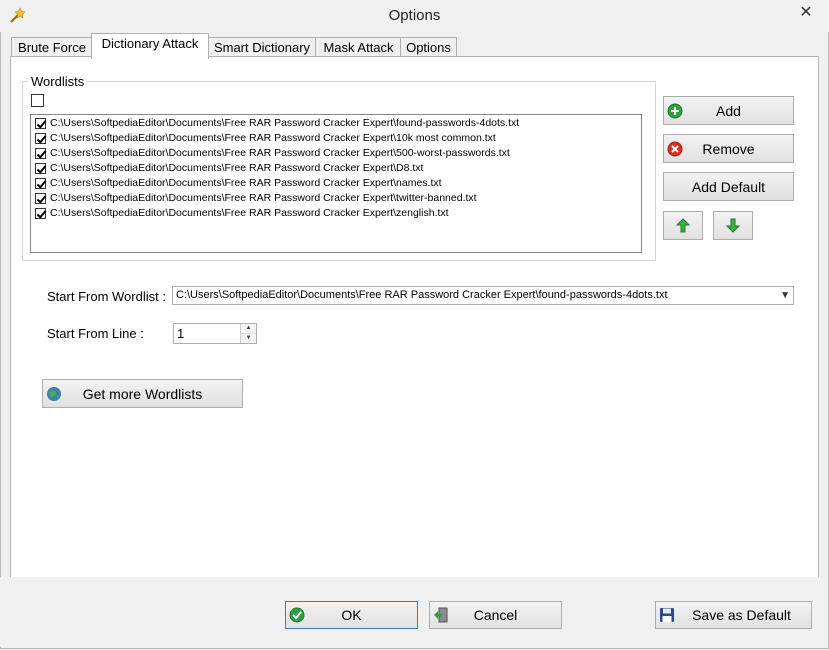 The image size is (829, 650). What do you see at coordinates (248, 329) in the screenshot?
I see `spin-up-icon: ▲` at bounding box center [248, 329].